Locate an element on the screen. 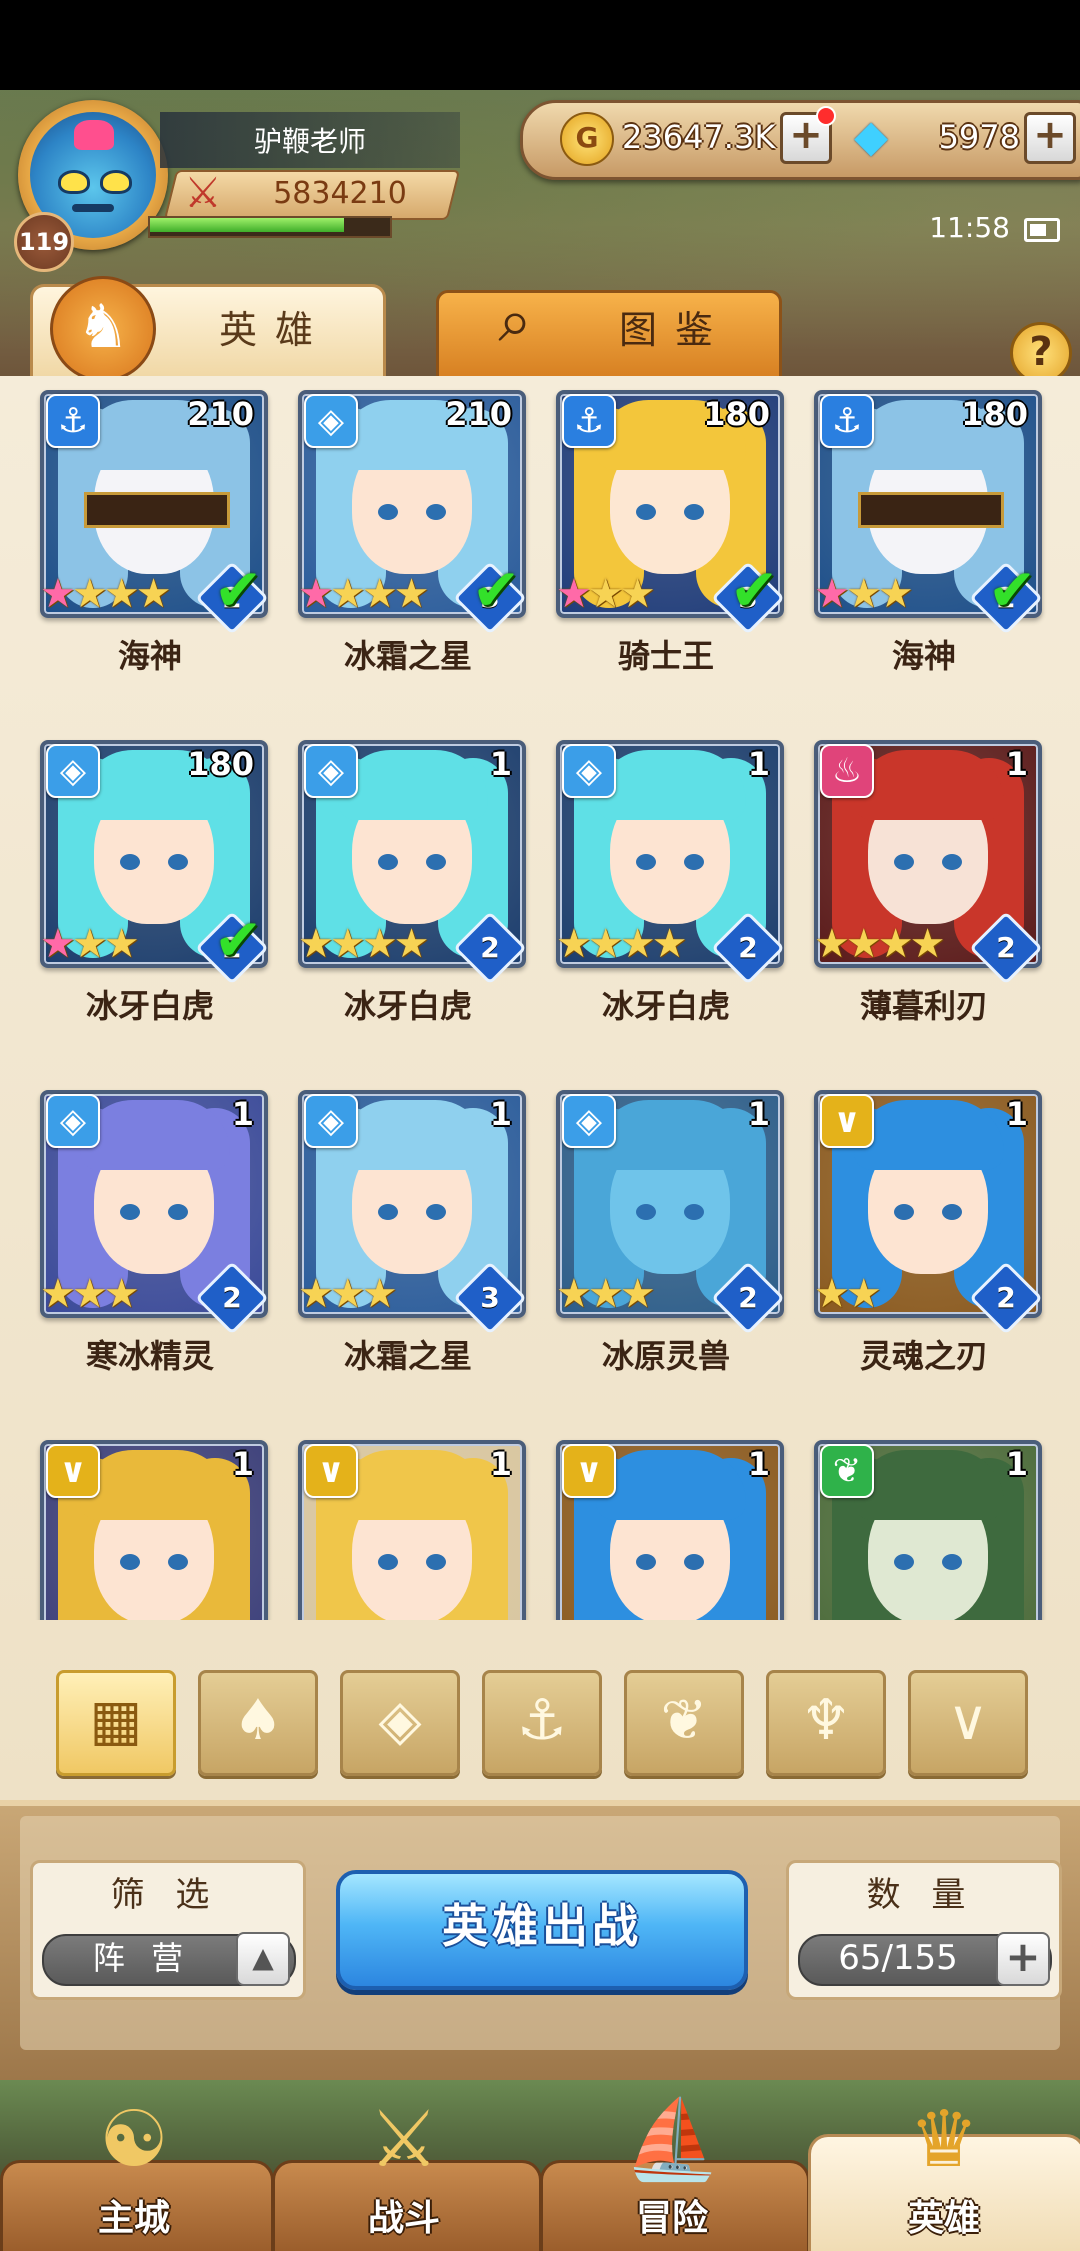  hero-card: ⚓ 180 ★★★ 3 ✔ 骑士王 is located at coordinates (666, 540).